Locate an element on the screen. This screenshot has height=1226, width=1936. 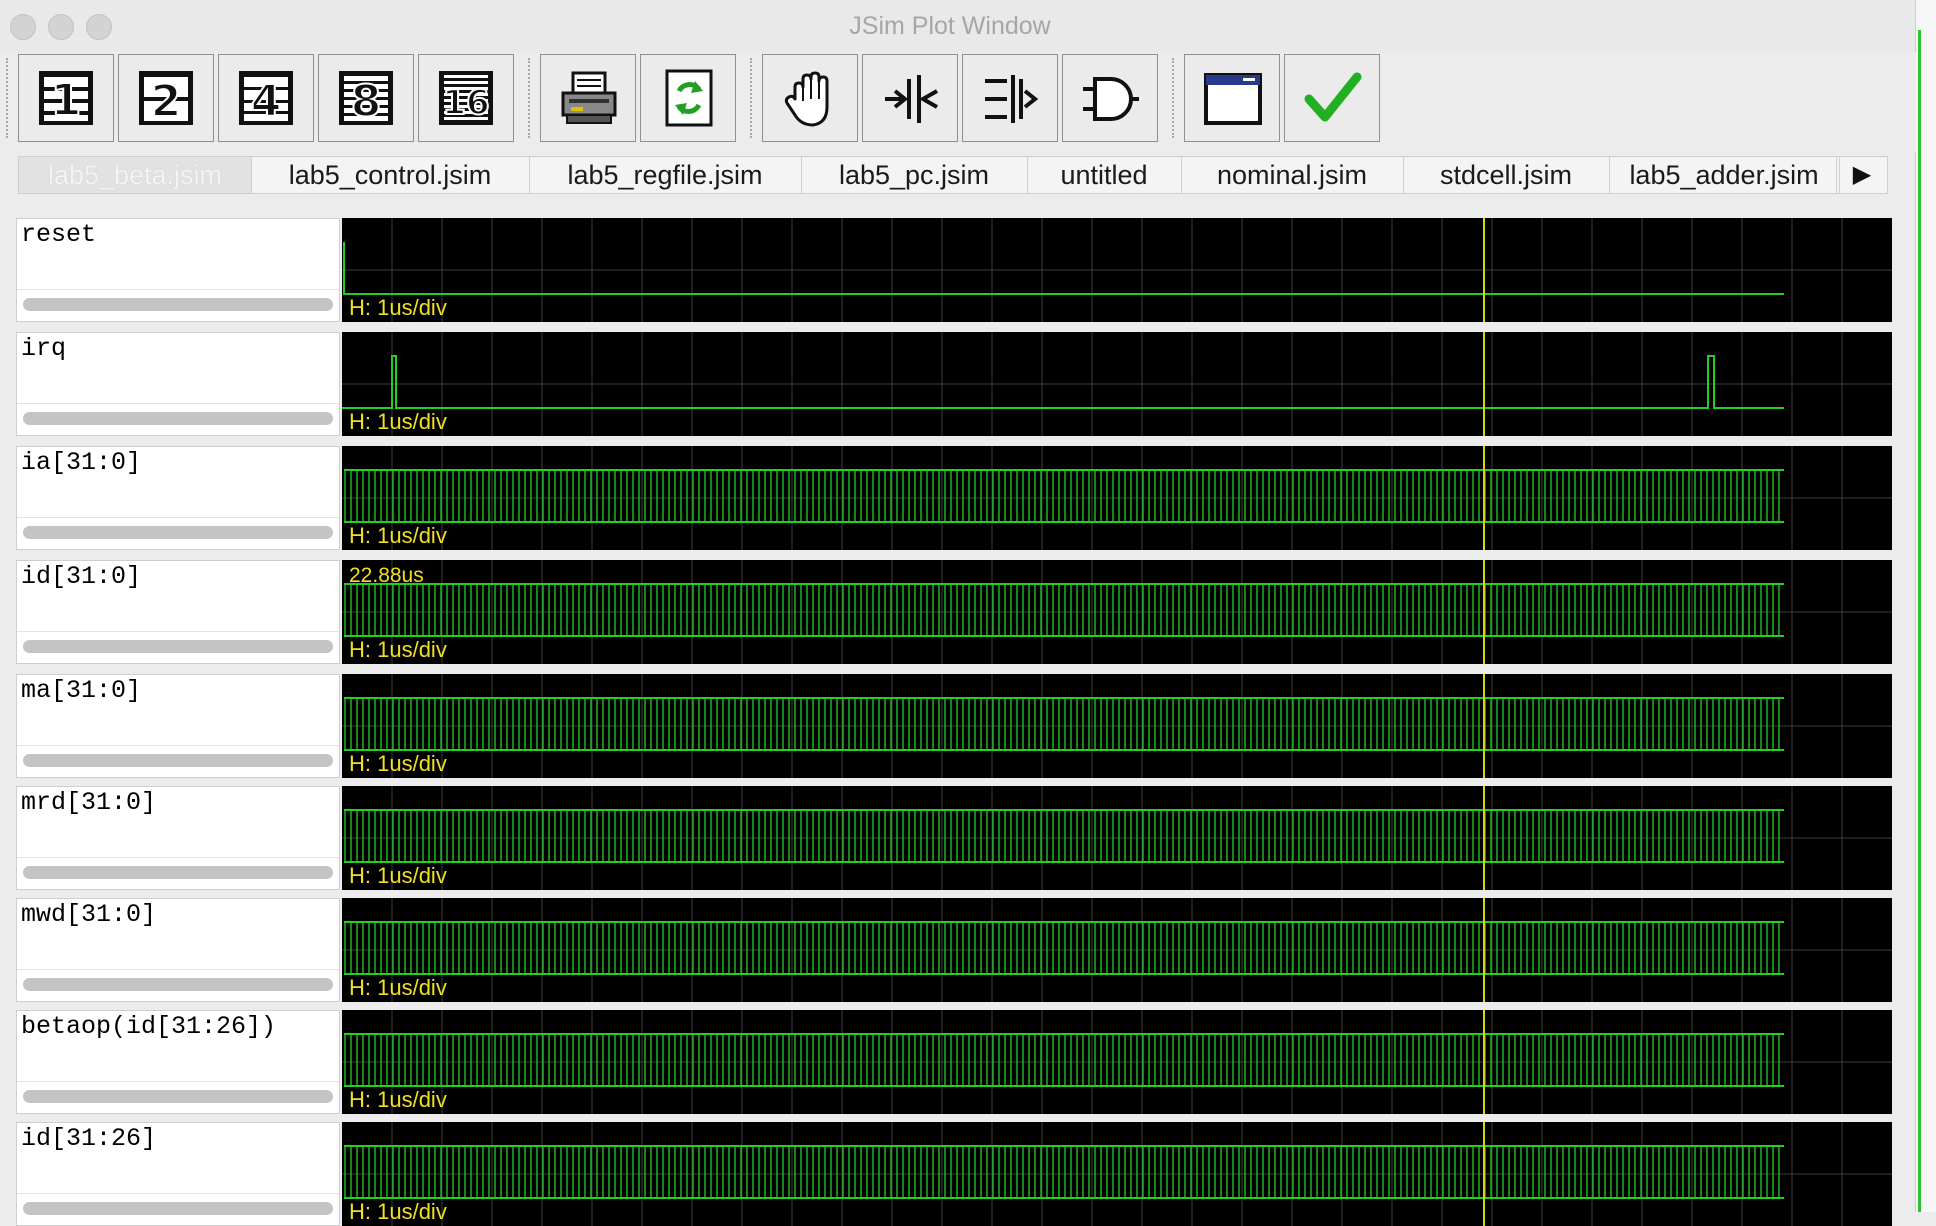
refresh-button is located at coordinates (688, 98).